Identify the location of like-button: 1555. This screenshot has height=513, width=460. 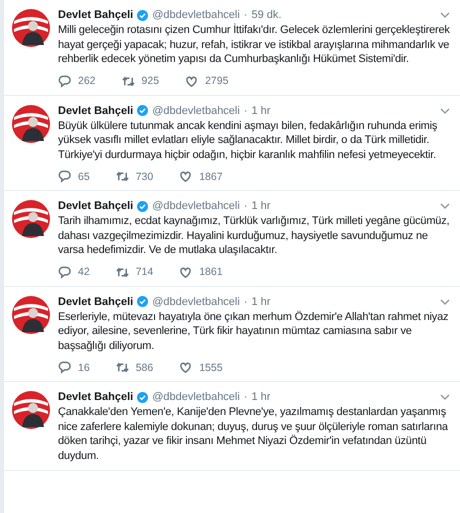
(201, 367).